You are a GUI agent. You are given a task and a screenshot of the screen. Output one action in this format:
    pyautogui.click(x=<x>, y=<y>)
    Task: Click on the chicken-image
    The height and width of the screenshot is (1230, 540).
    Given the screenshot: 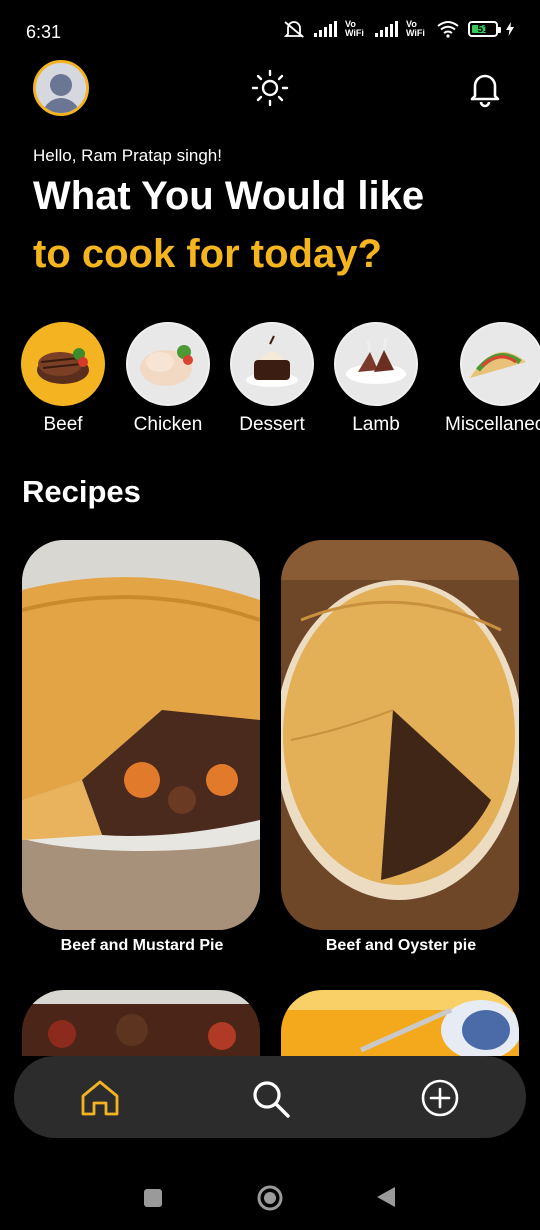 What is the action you would take?
    pyautogui.click(x=168, y=364)
    